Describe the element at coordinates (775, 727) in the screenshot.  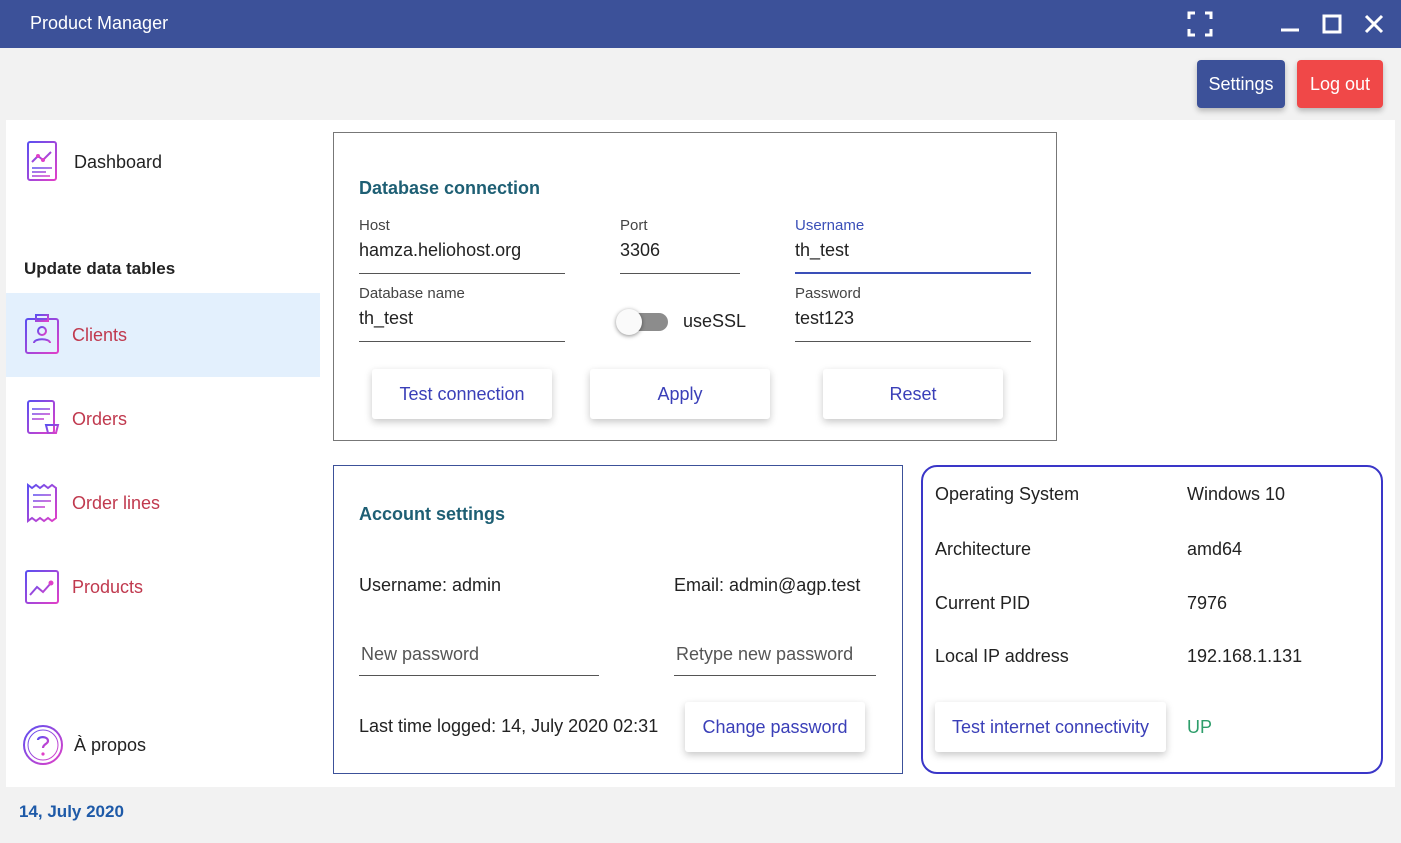
I see `change-password-button: Change password` at that location.